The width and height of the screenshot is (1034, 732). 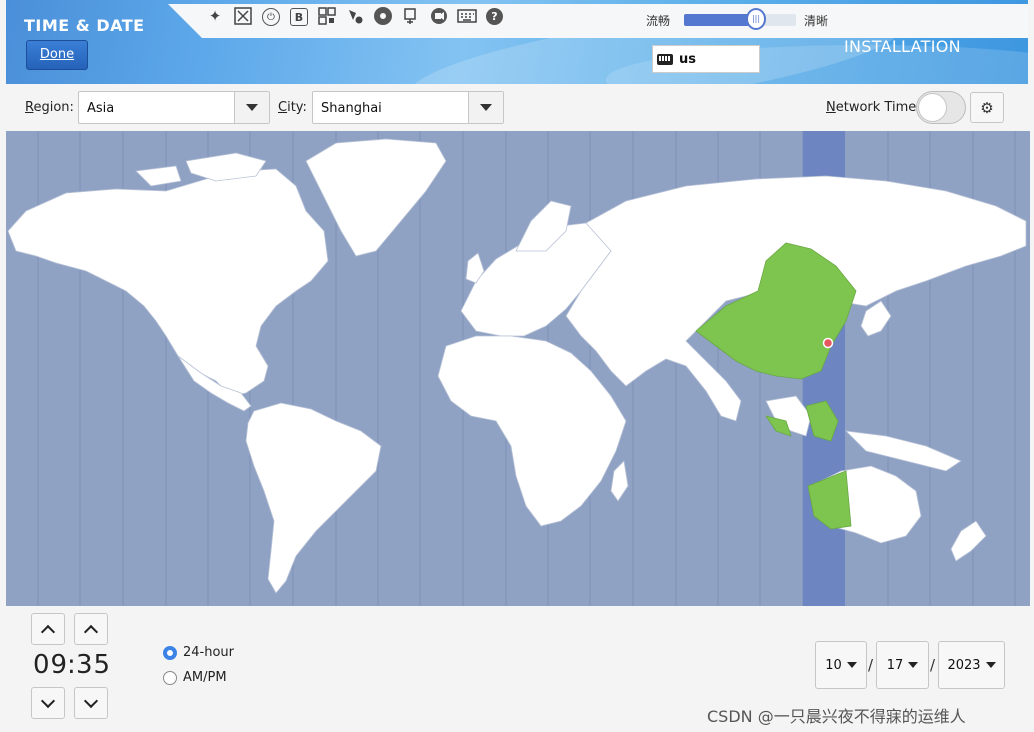 I want to click on day-value: 17, so click(x=895, y=665).